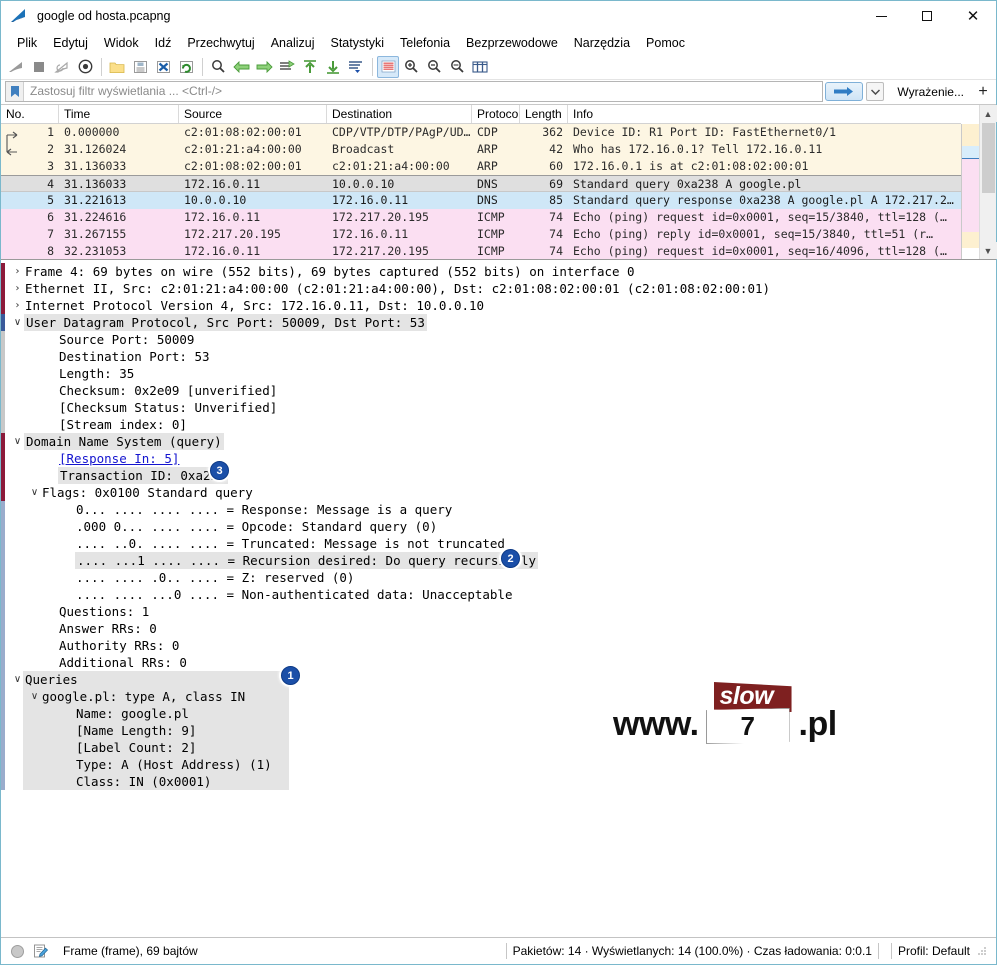 This screenshot has height=965, width=997. What do you see at coordinates (498, 492) in the screenshot?
I see `detail-tree-row: ∨ Flags: 0x0100 Standard query` at bounding box center [498, 492].